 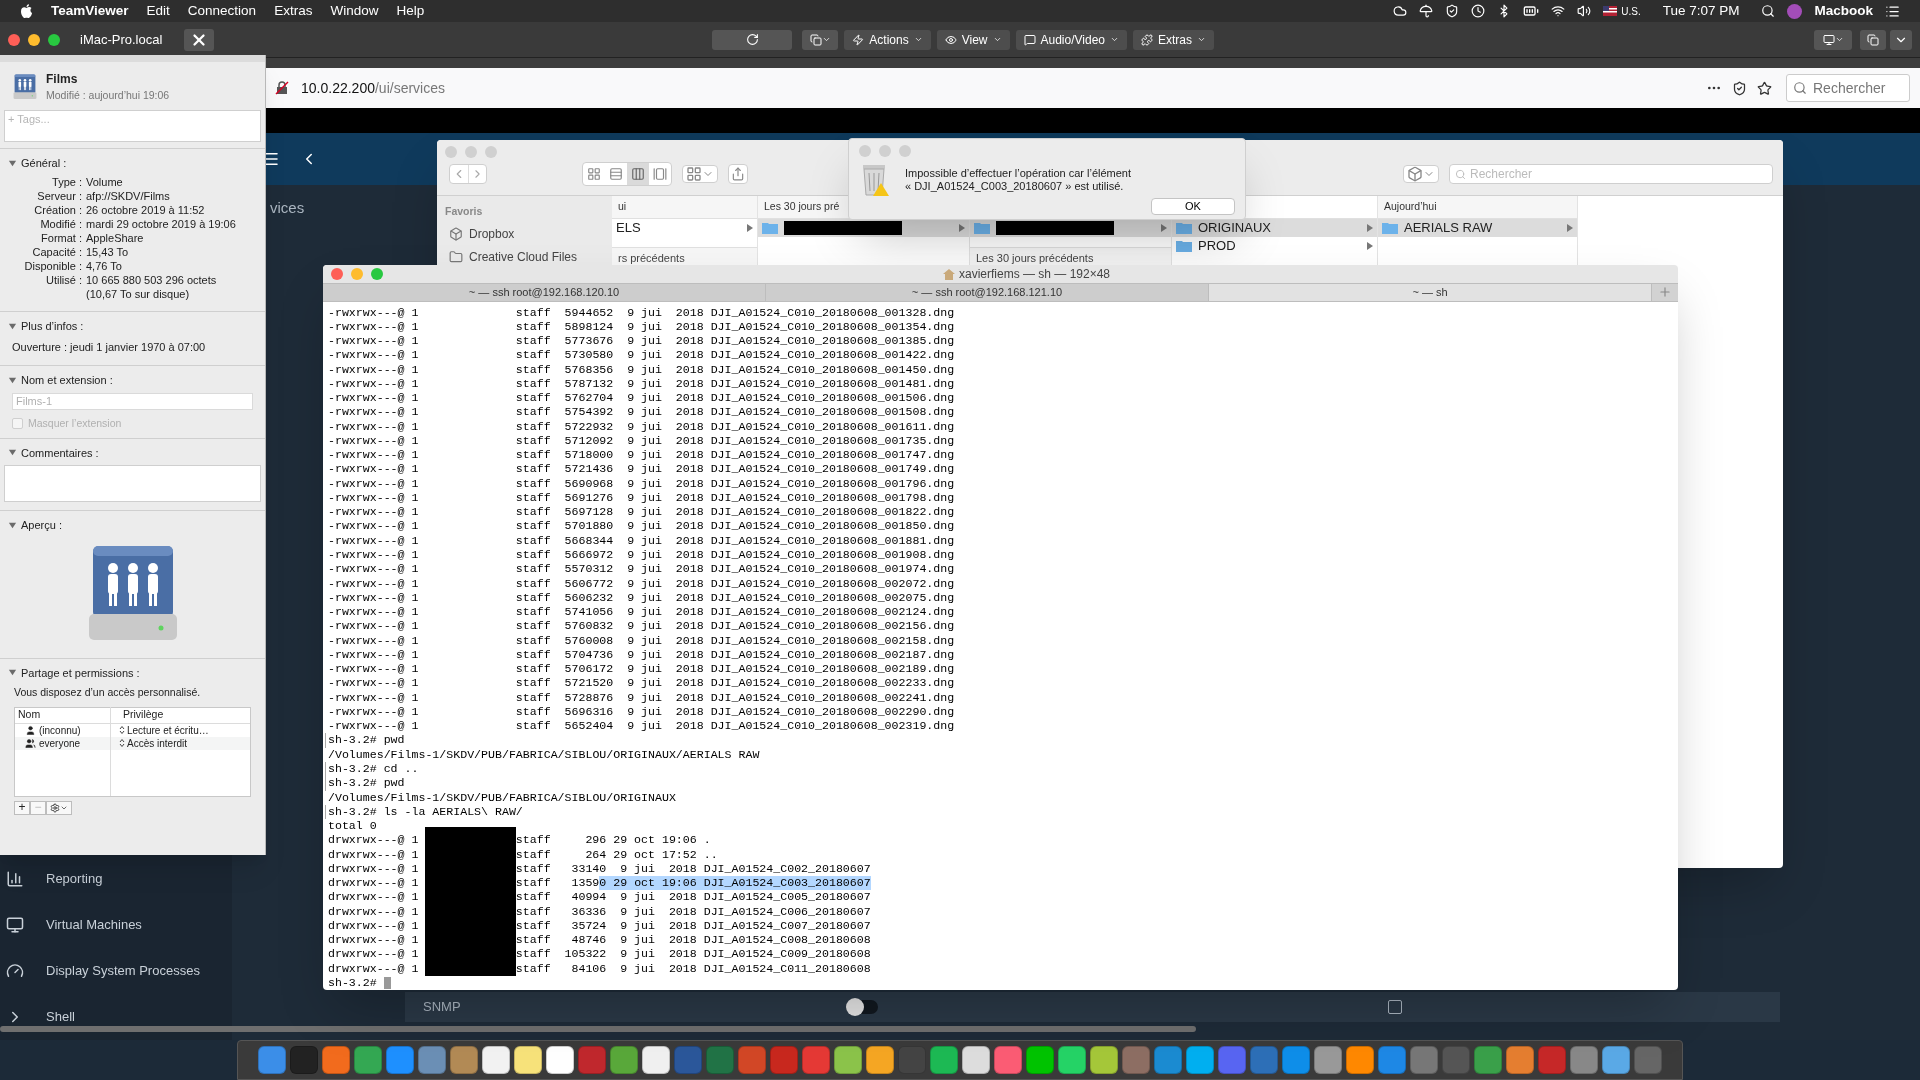 What do you see at coordinates (116, 879) in the screenshot?
I see `nav-item: Reporting` at bounding box center [116, 879].